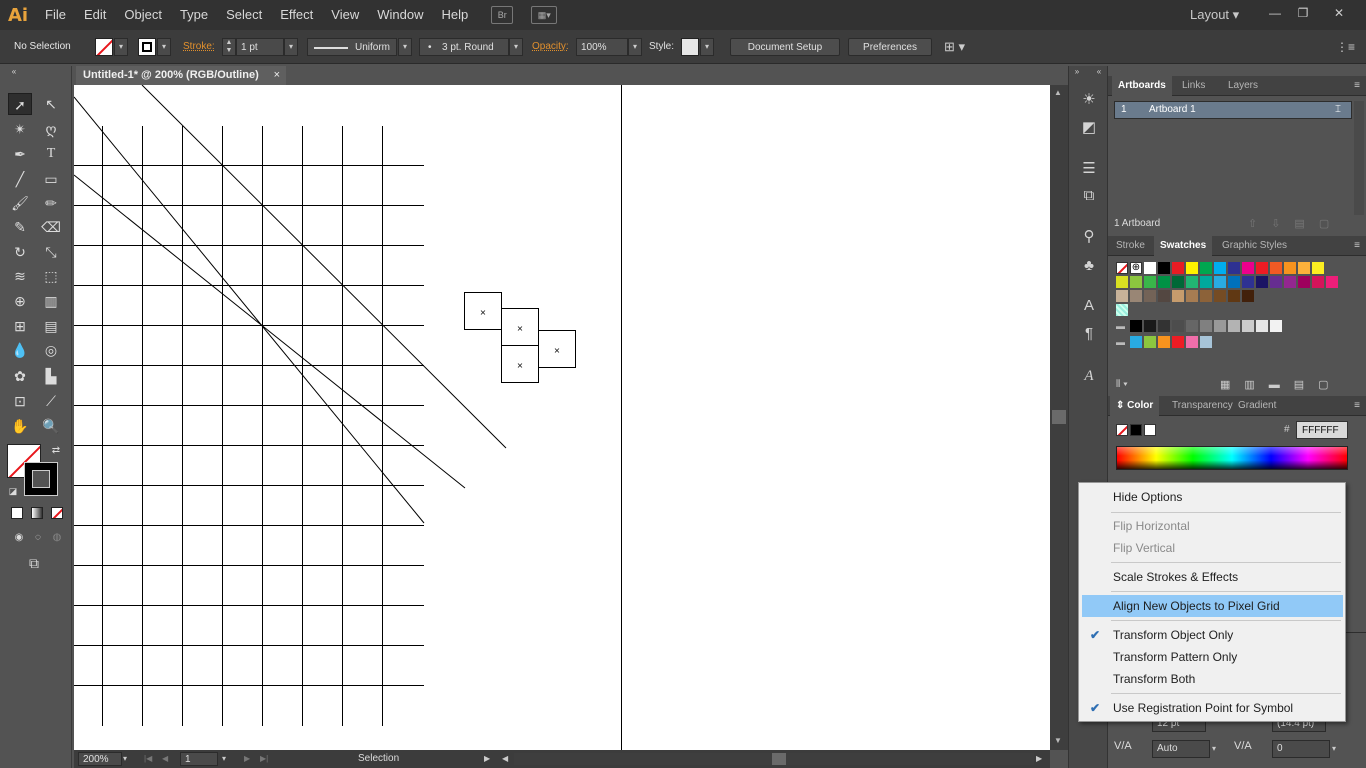 The image size is (1366, 768). I want to click on mesh-tool-icon: ⊞, so click(20, 326).